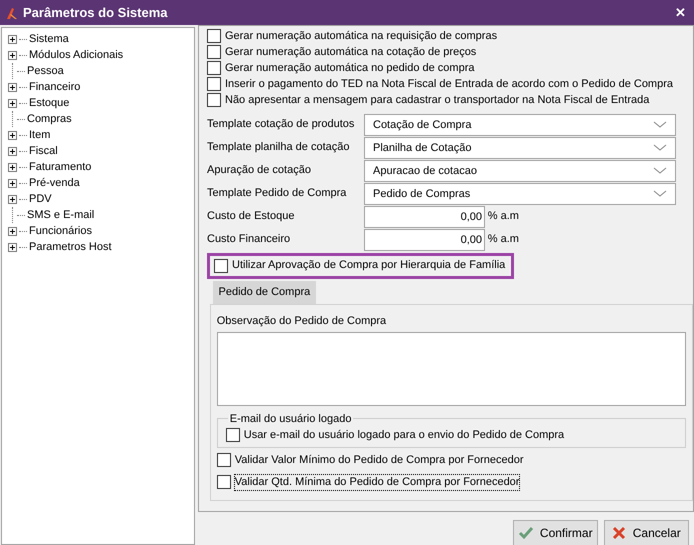 This screenshot has height=545, width=694. I want to click on dropdown: Apuracao de cotacao, so click(520, 171).